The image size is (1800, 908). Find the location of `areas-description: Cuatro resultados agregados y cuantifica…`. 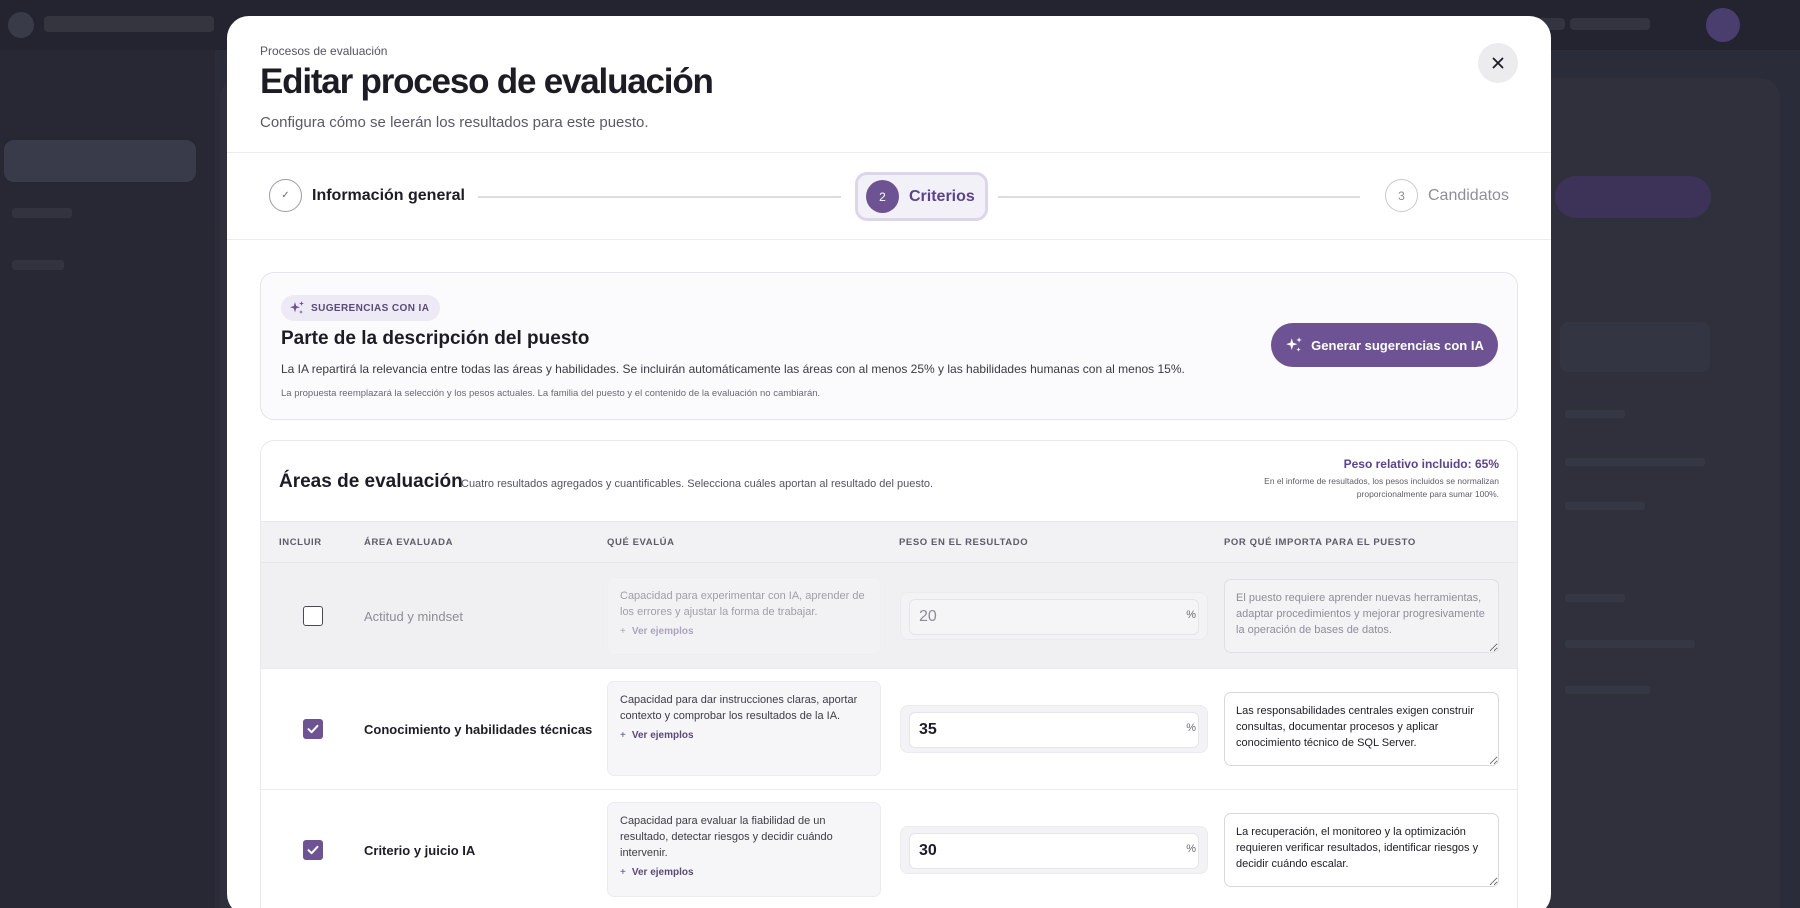

areas-description: Cuatro resultados agregados y cuantifica… is located at coordinates (697, 484).